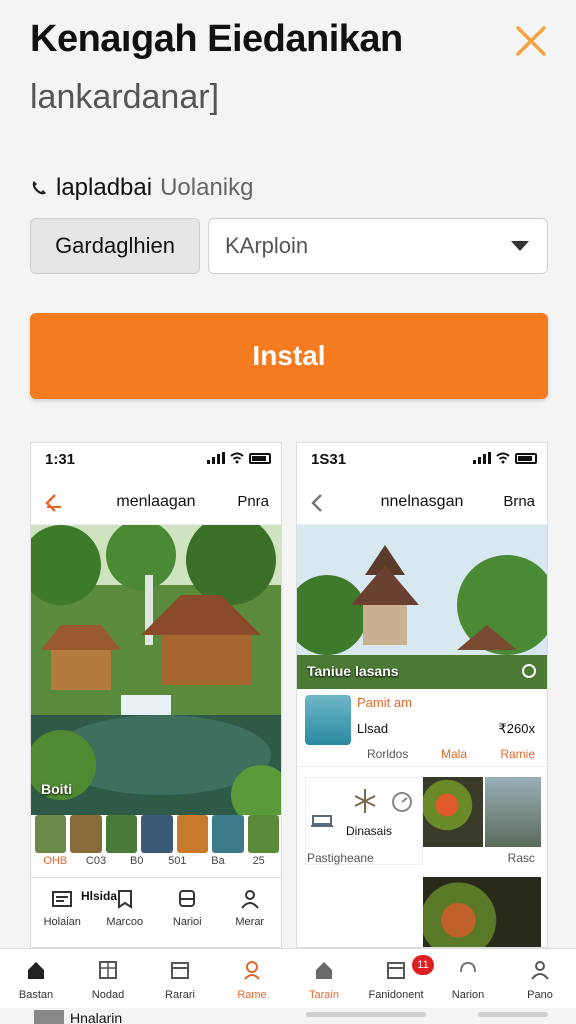  What do you see at coordinates (252, 970) in the screenshot?
I see `person-icon` at bounding box center [252, 970].